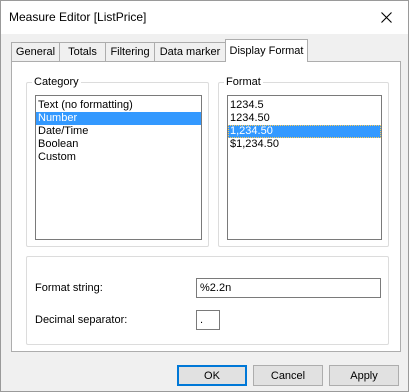 The height and width of the screenshot is (392, 409). Describe the element at coordinates (82, 51) in the screenshot. I see `tab-totals: Totals` at that location.